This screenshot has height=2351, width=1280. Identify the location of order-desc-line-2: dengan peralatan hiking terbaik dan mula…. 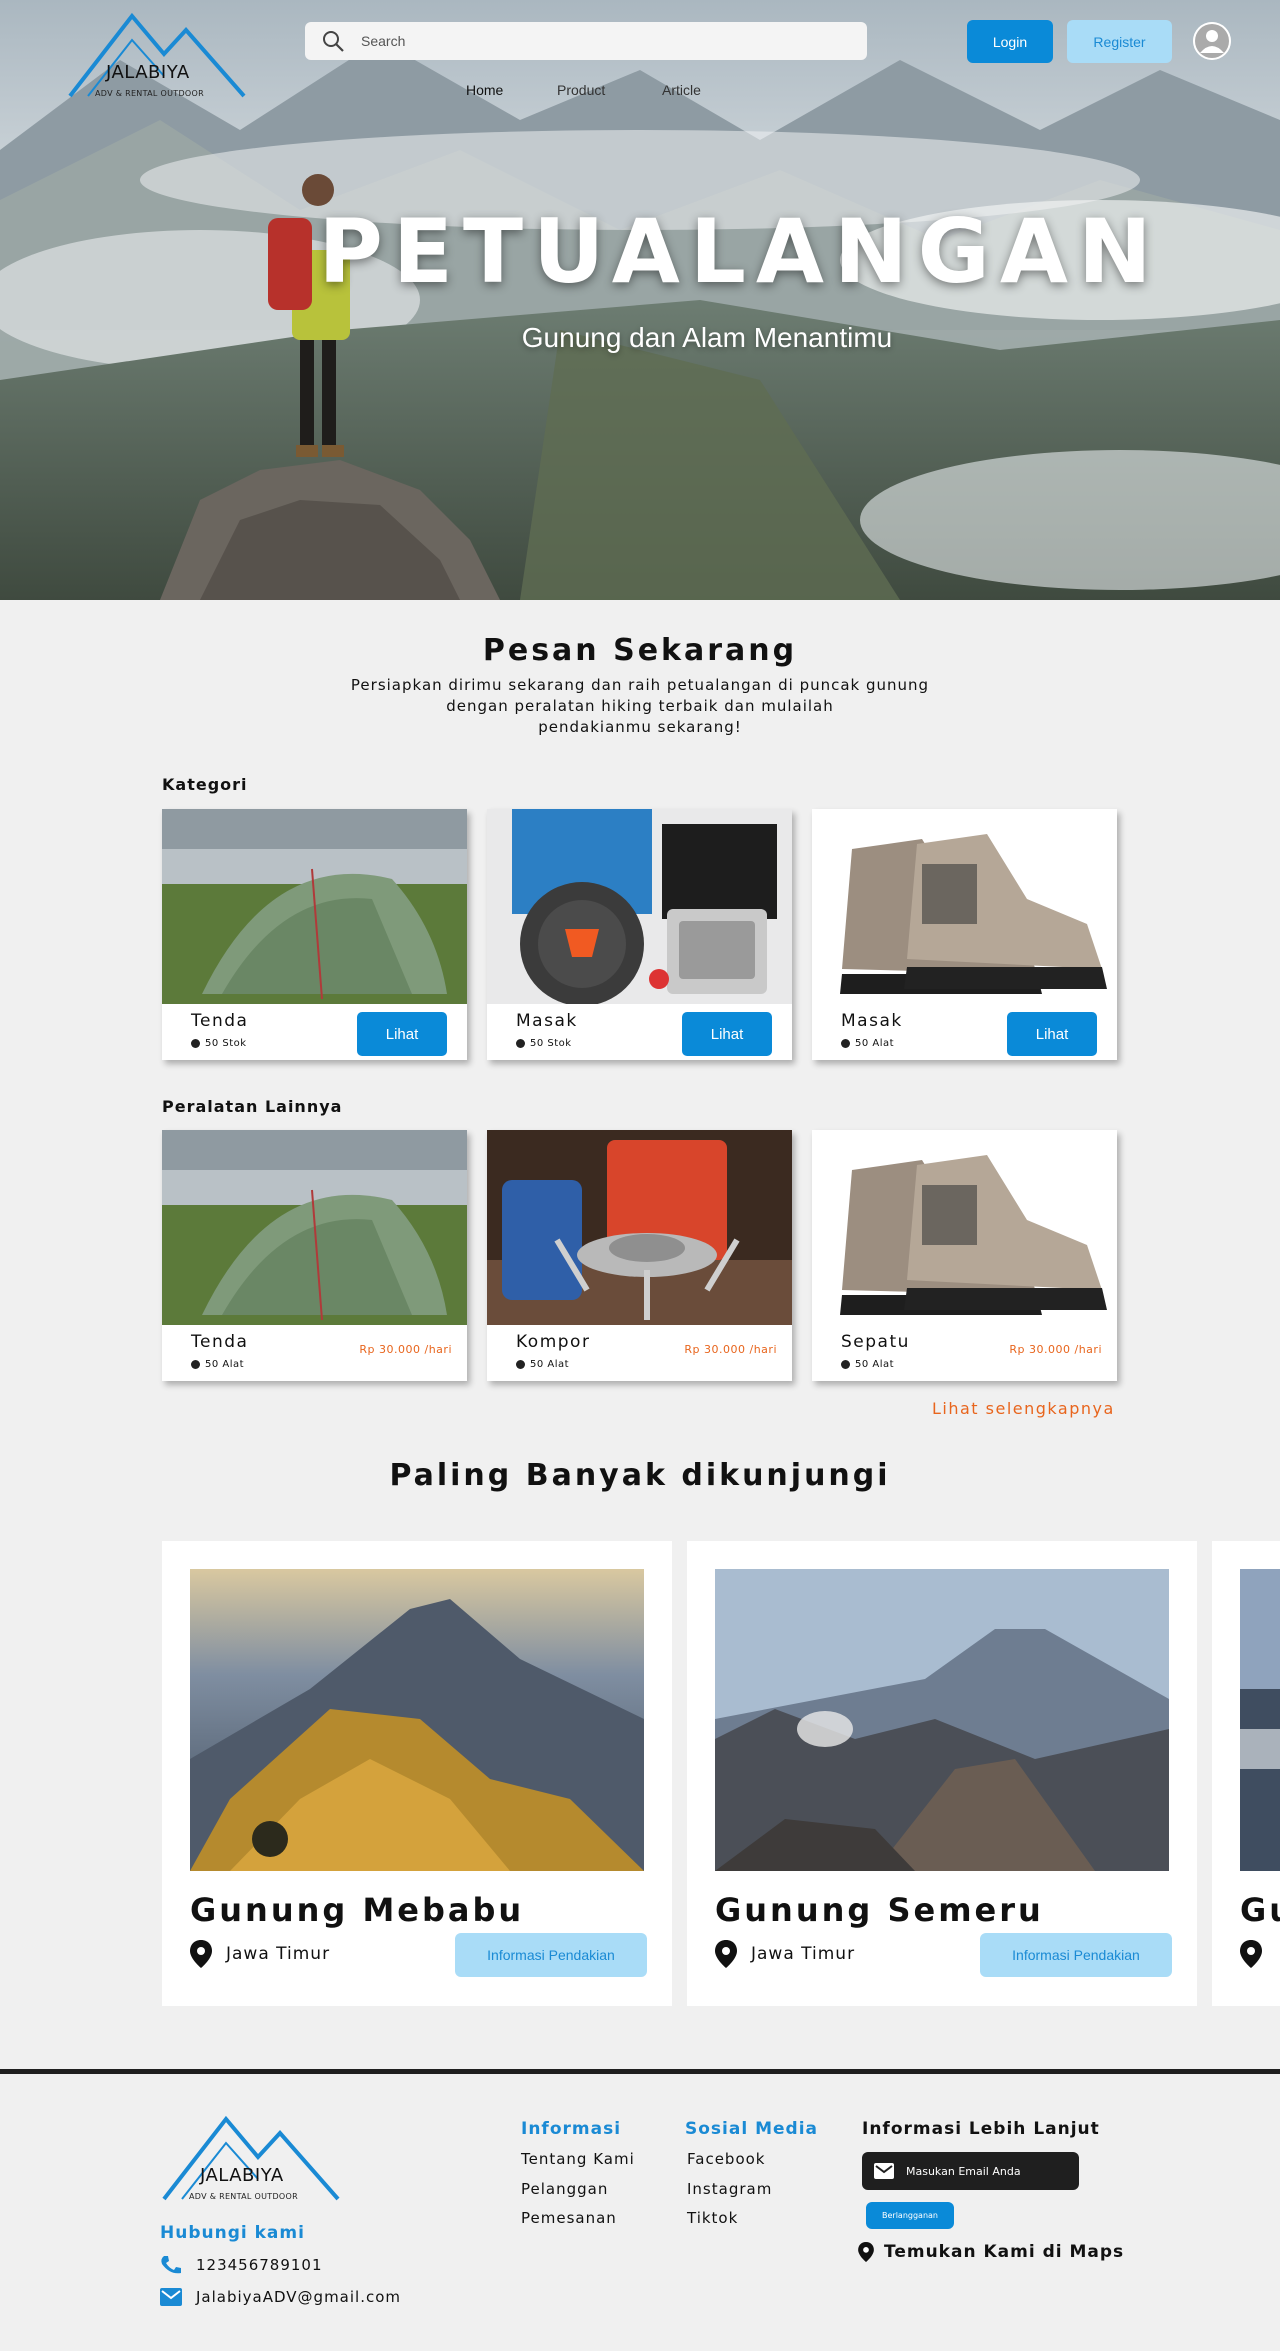
(640, 706).